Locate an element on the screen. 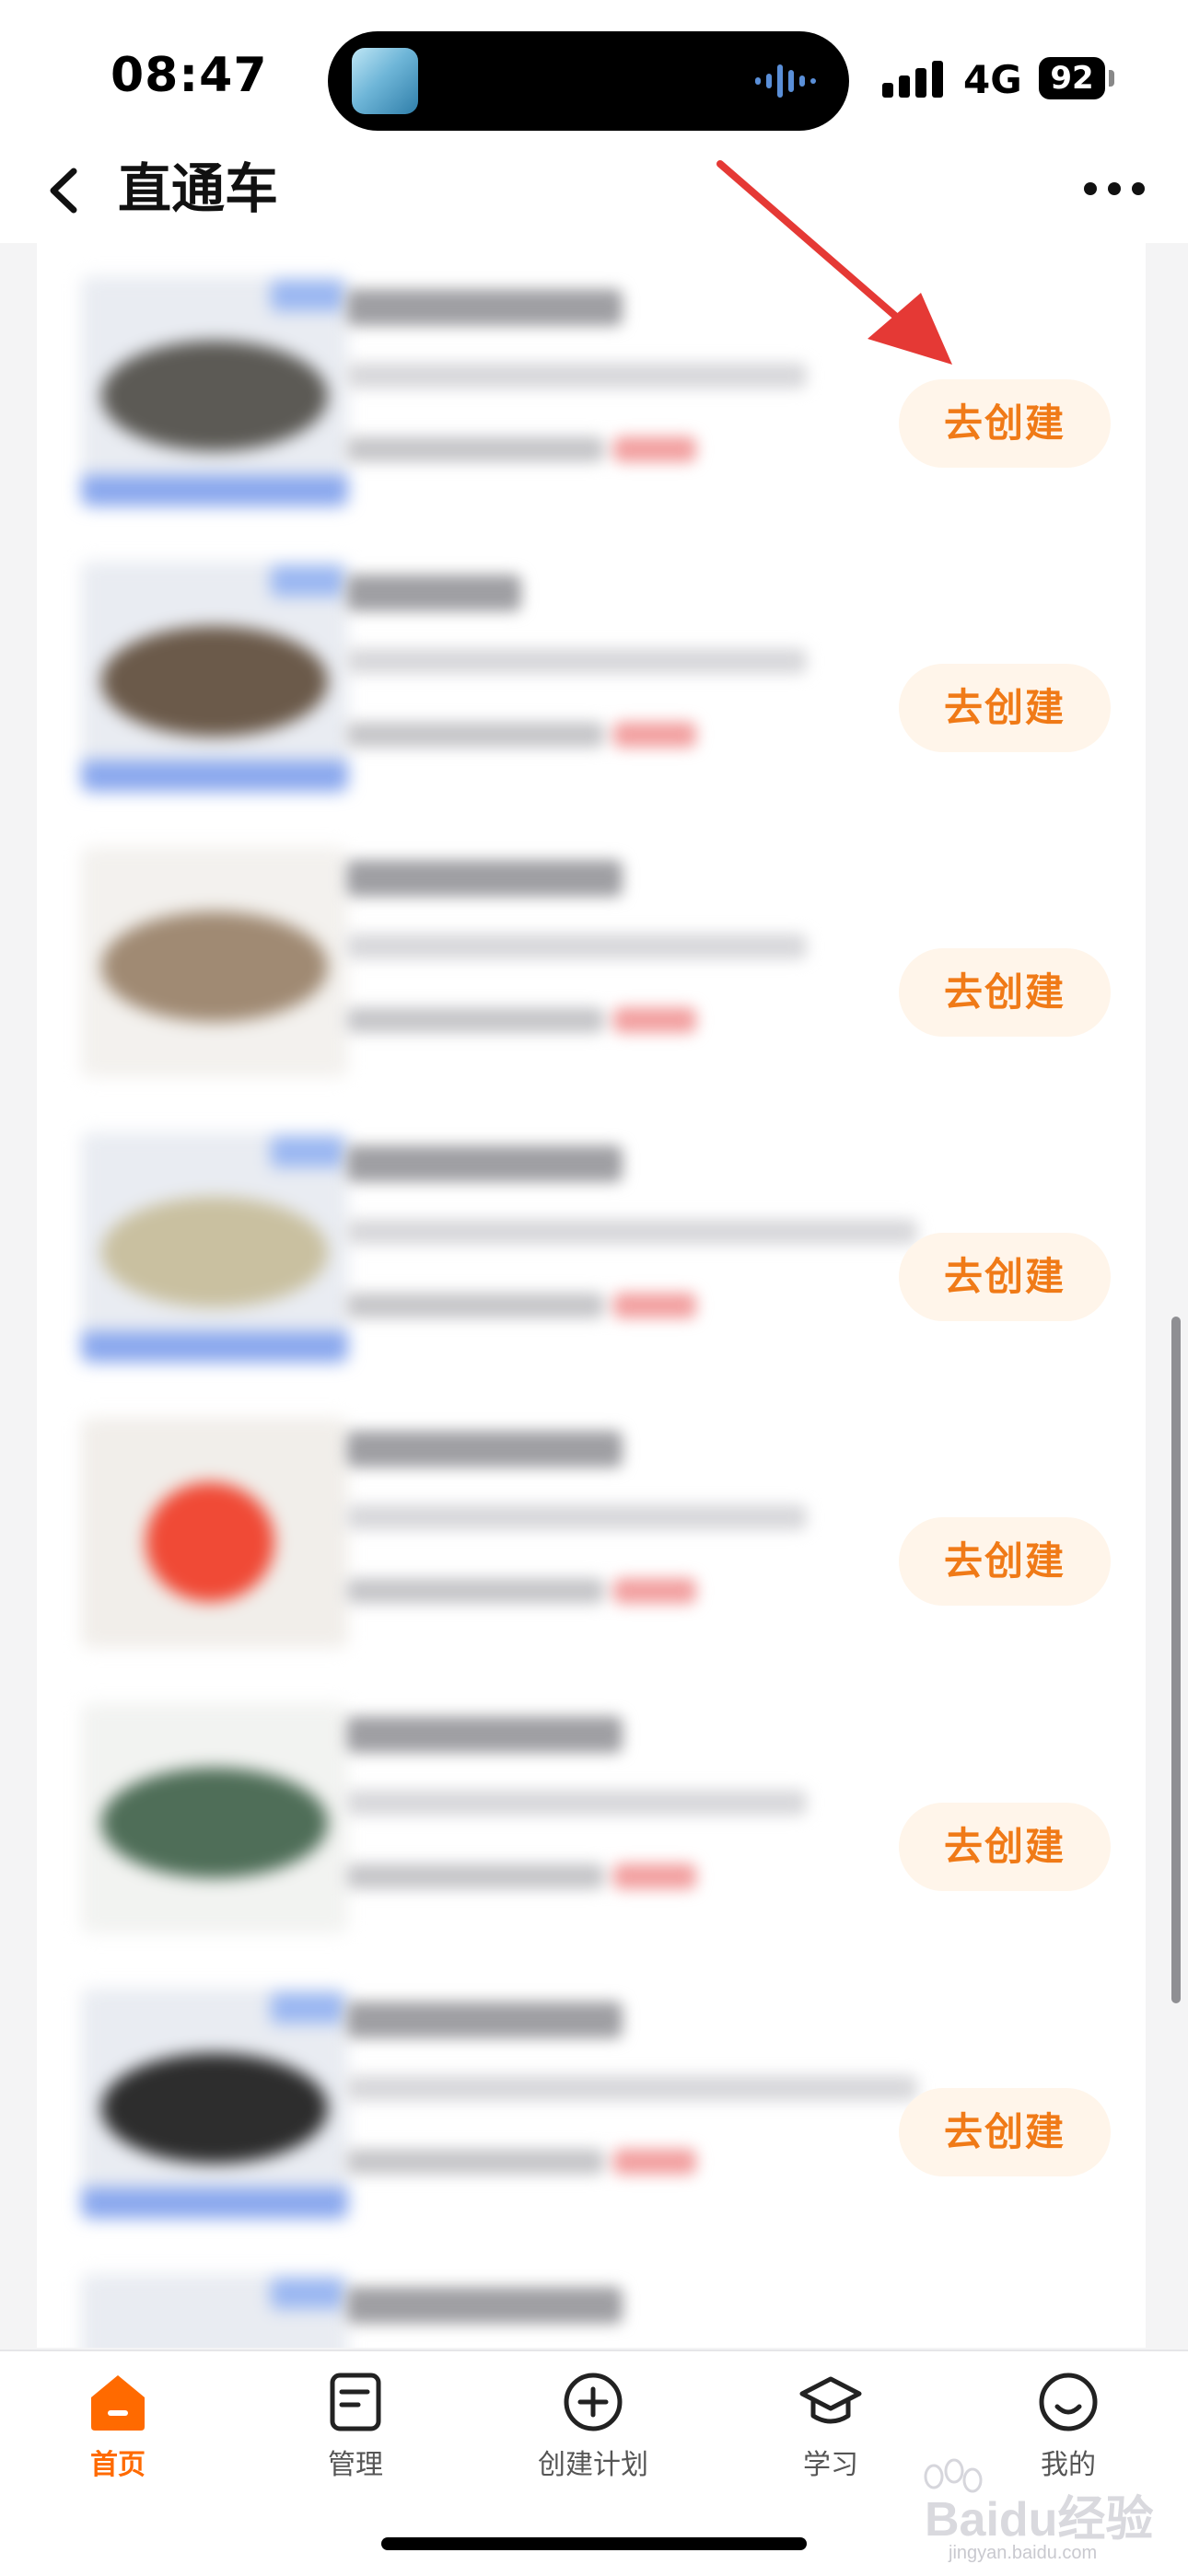 This screenshot has height=2576, width=1188. list-item-partial is located at coordinates (591, 2294).